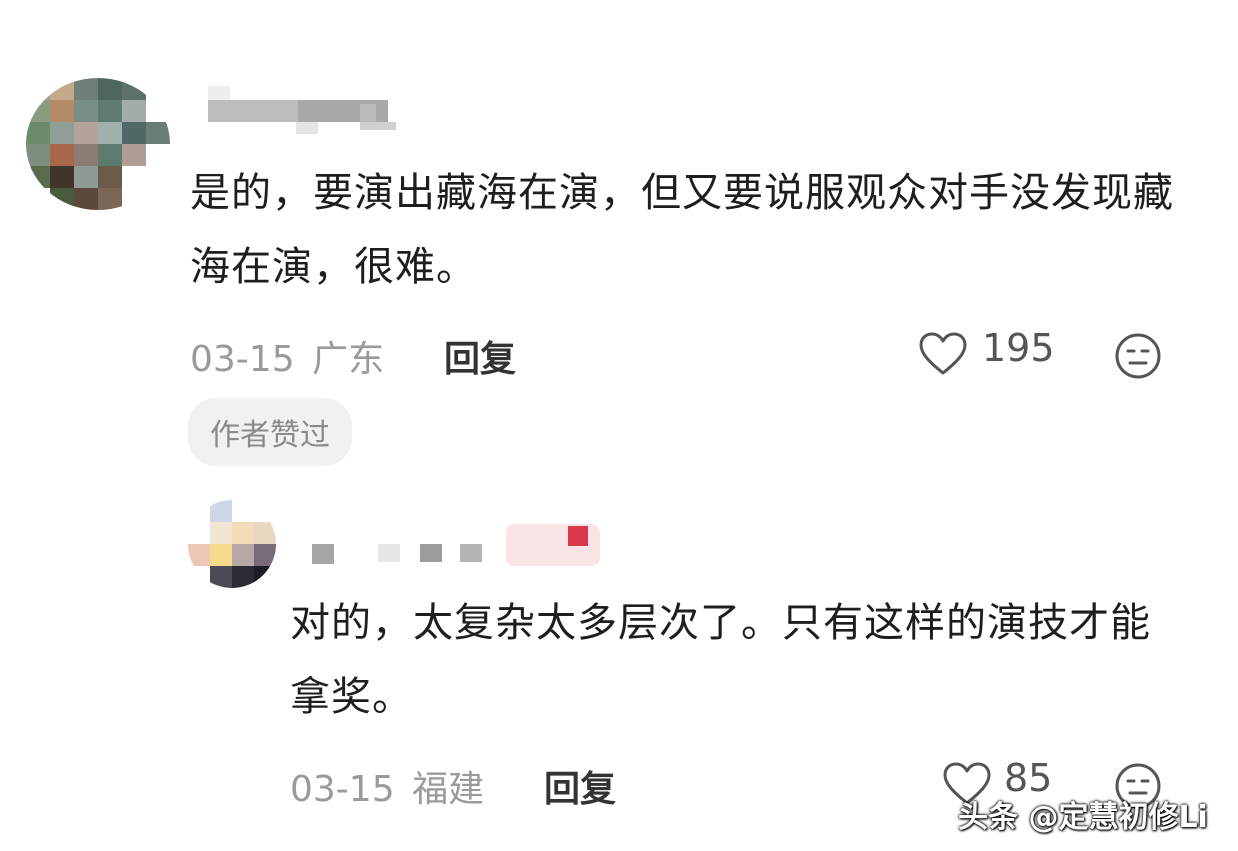  What do you see at coordinates (1018, 348) in the screenshot?
I see `like-count: 195` at bounding box center [1018, 348].